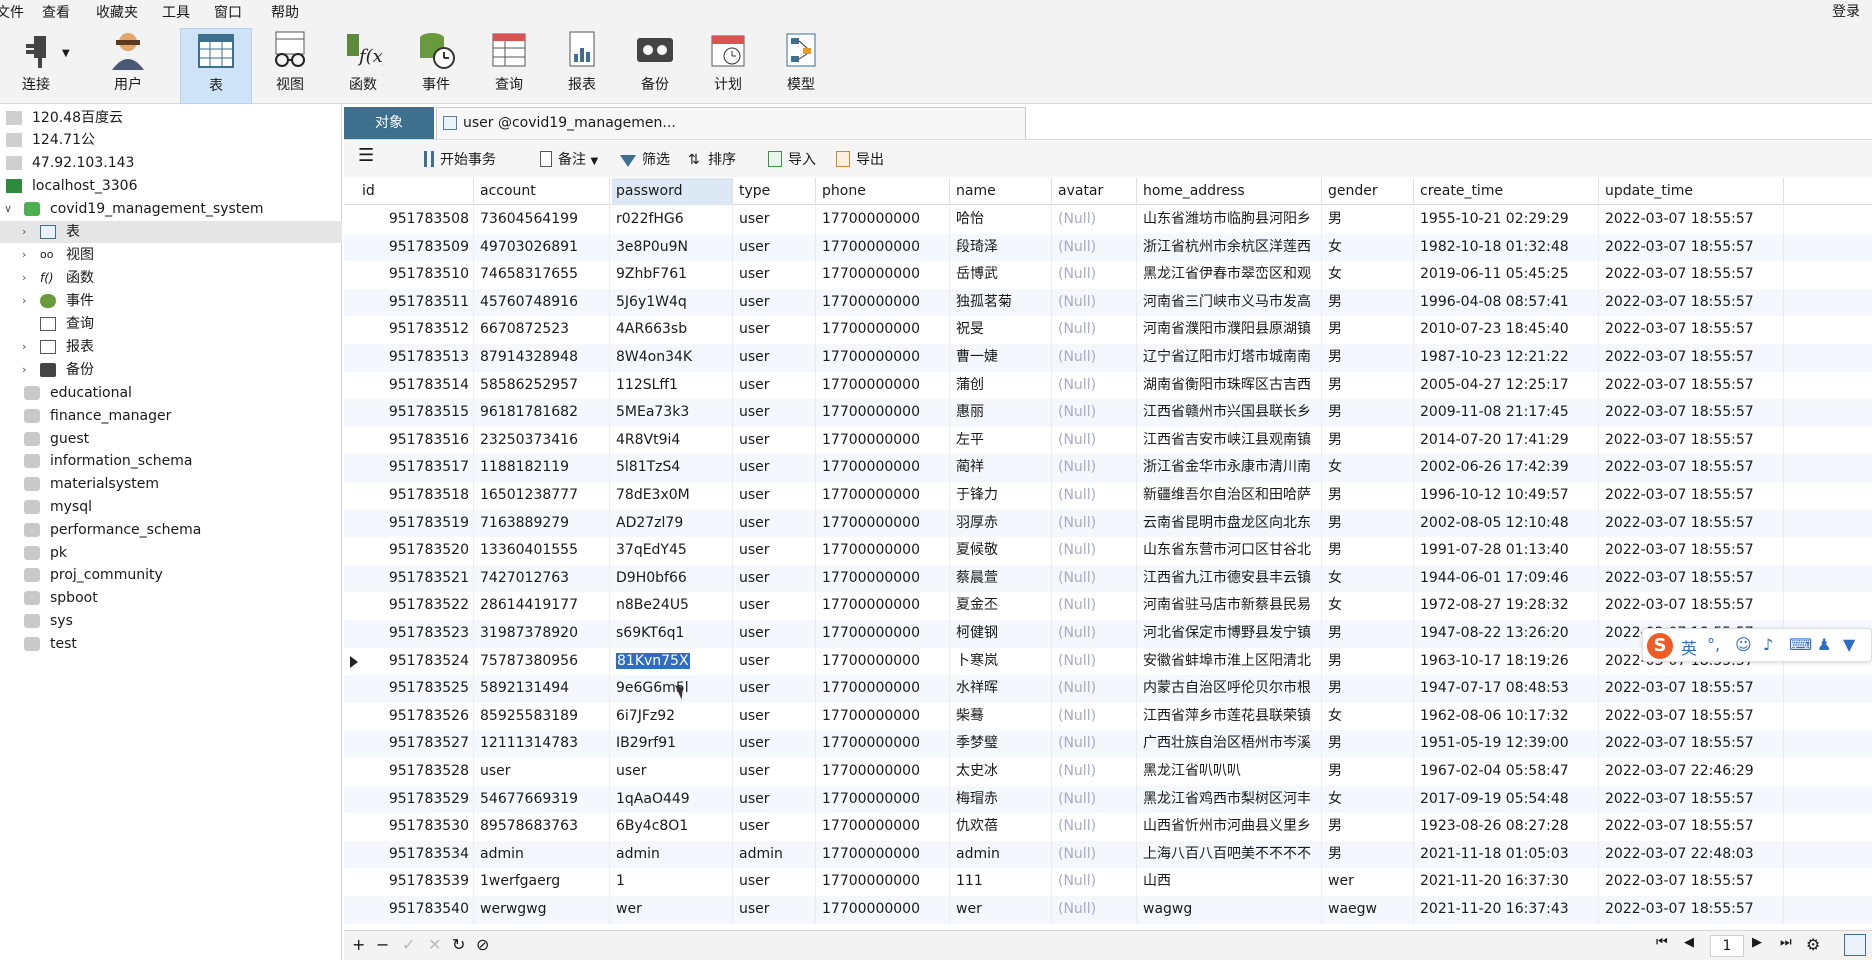 Image resolution: width=1872 pixels, height=960 pixels. Describe the element at coordinates (1230, 689) in the screenshot. I see `table-cell-home-address: 内蒙古自治区呼伦贝尔市根` at that location.